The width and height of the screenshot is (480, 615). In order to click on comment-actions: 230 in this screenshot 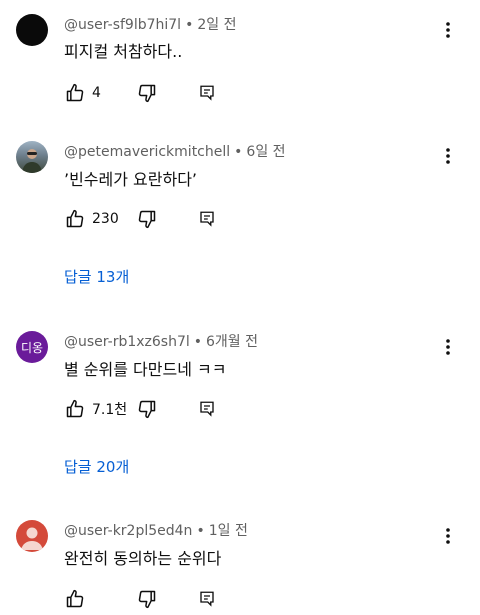, I will do `click(141, 219)`.